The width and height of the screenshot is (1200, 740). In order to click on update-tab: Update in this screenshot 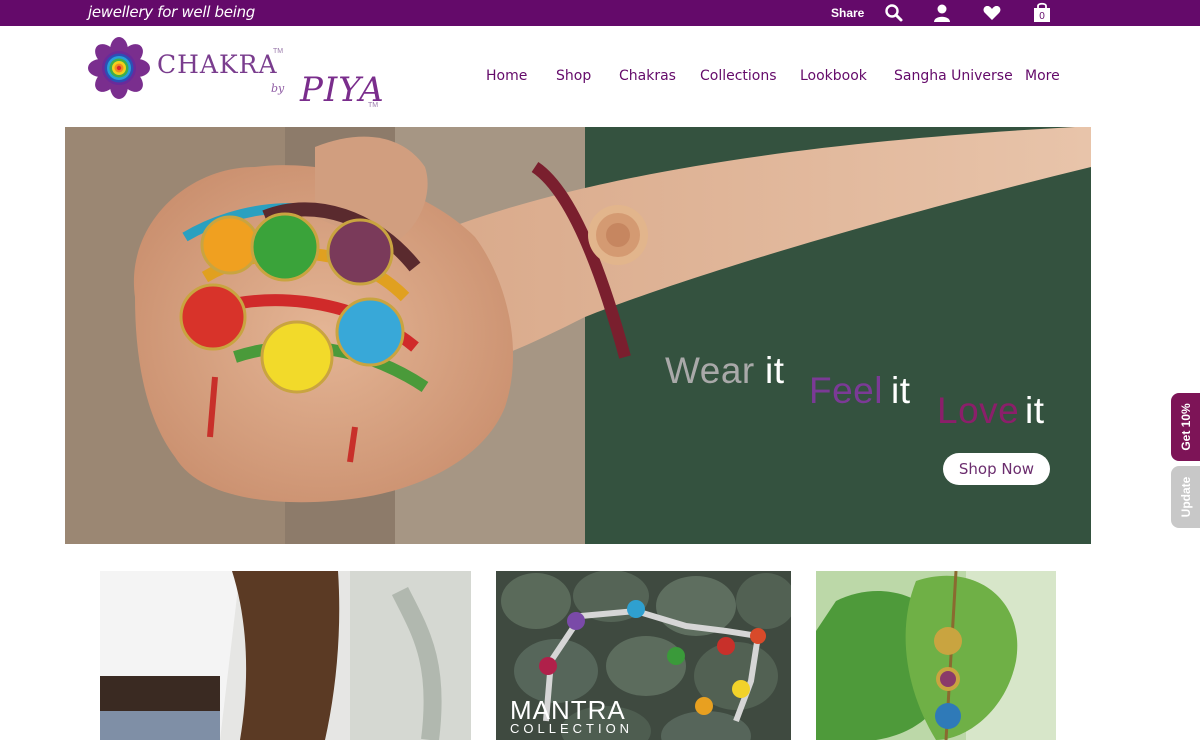, I will do `click(1185, 497)`.